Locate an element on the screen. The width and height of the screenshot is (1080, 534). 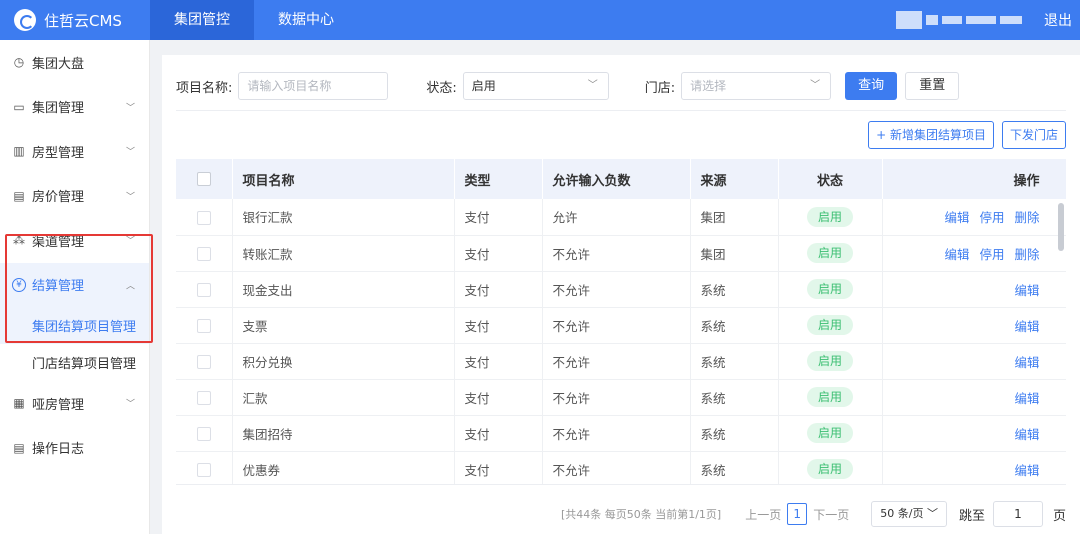
cell-name: 积分兑换 is located at coordinates (343, 361).